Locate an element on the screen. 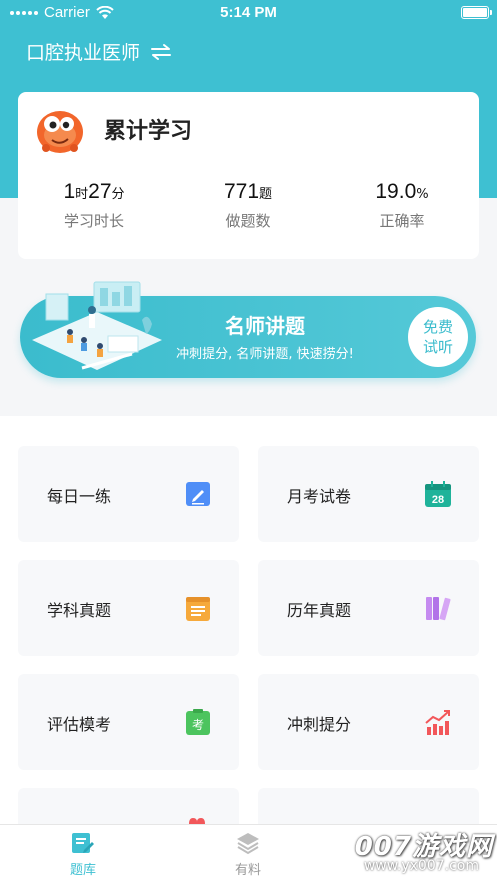 This screenshot has width=497, height=883. tile-past-years-questions: 历年真题 is located at coordinates (368, 608).